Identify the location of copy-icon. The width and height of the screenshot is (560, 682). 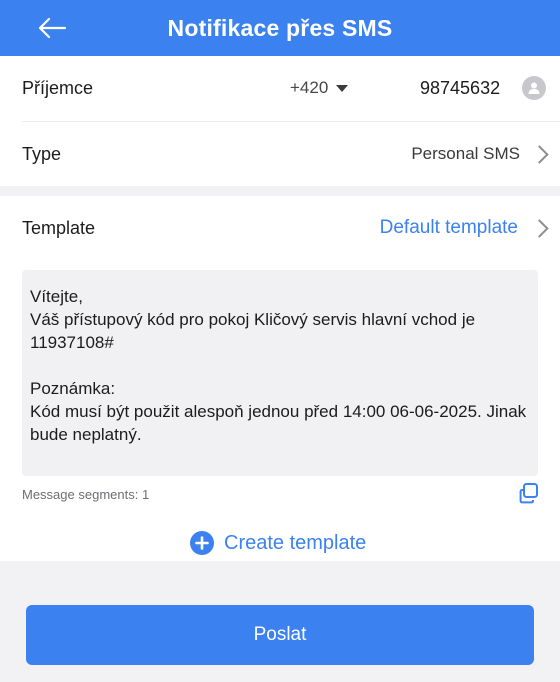
(528, 493).